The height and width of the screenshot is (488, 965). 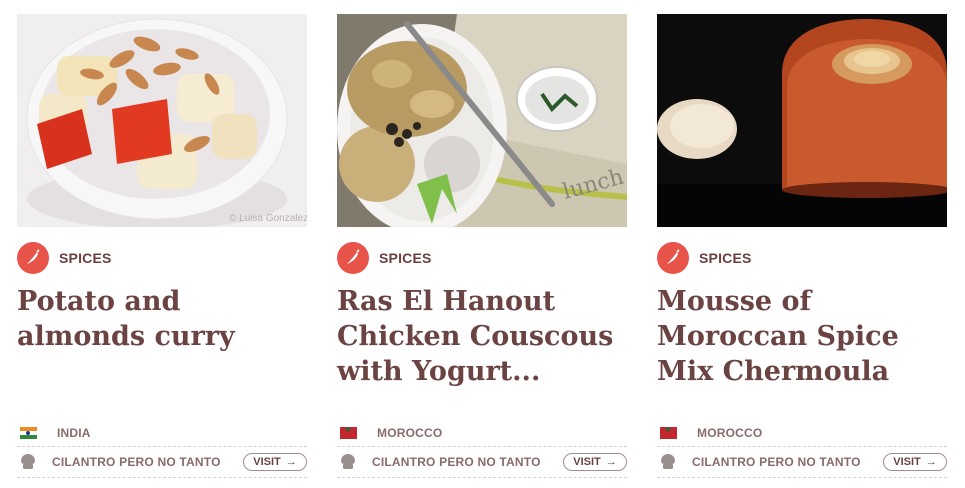 I want to click on india-flag-icon, so click(x=28, y=433).